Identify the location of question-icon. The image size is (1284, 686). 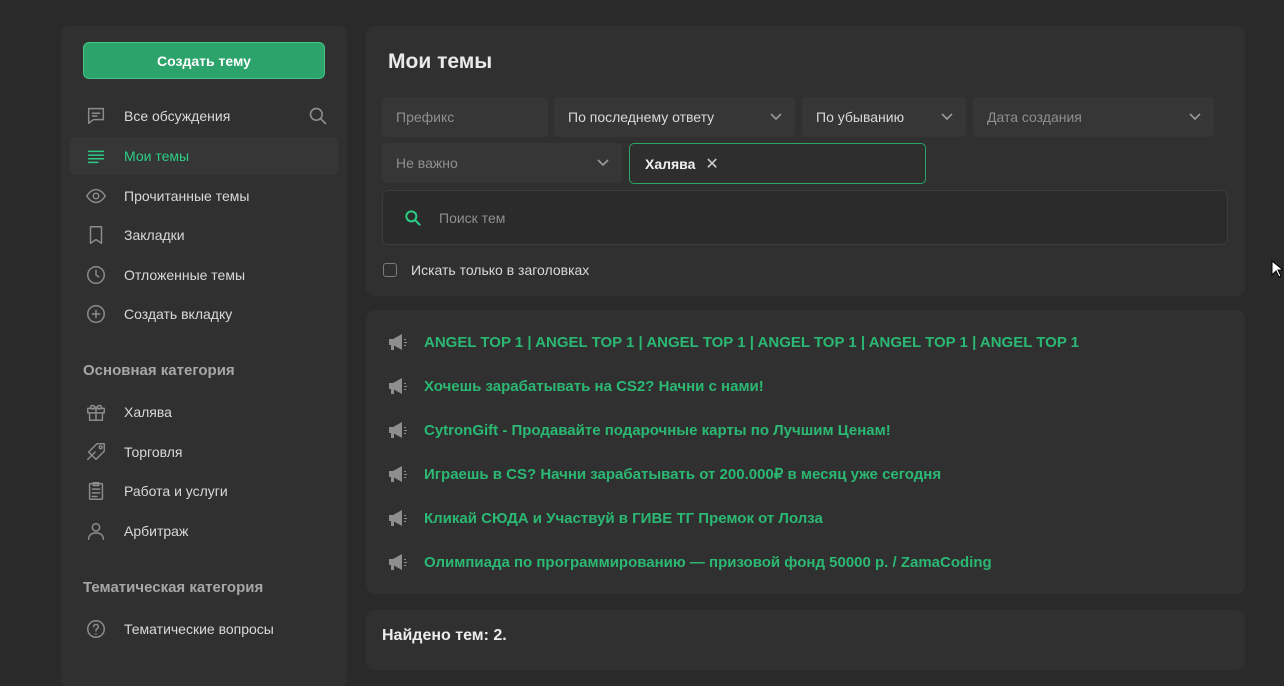
(96, 629).